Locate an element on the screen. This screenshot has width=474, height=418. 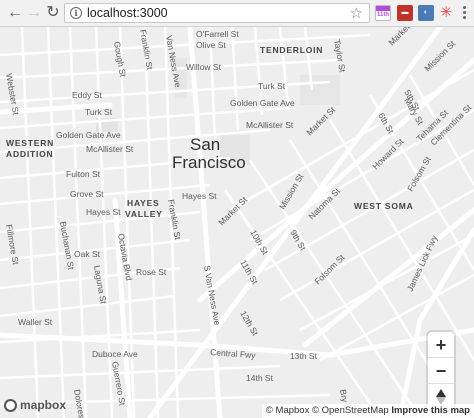
label-willow: Willow St is located at coordinates (204, 67).